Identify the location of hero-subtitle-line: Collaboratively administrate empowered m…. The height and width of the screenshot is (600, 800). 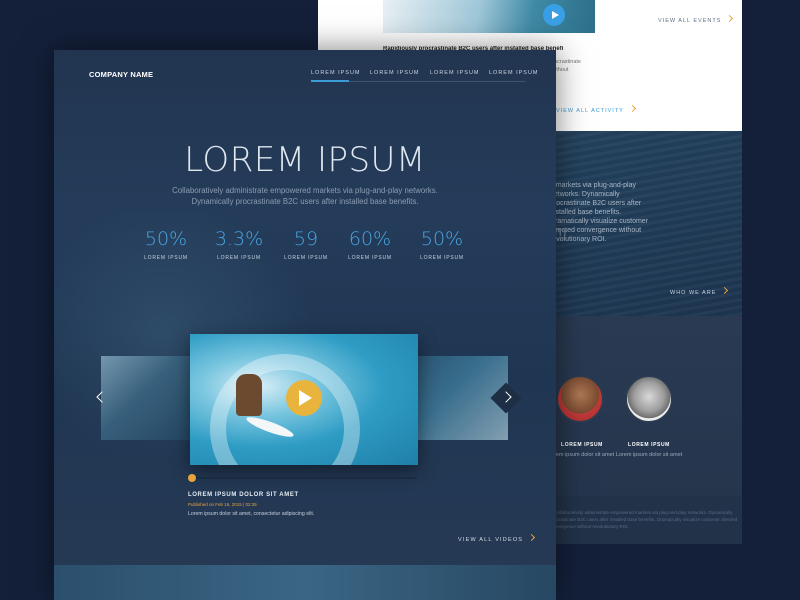
(305, 190).